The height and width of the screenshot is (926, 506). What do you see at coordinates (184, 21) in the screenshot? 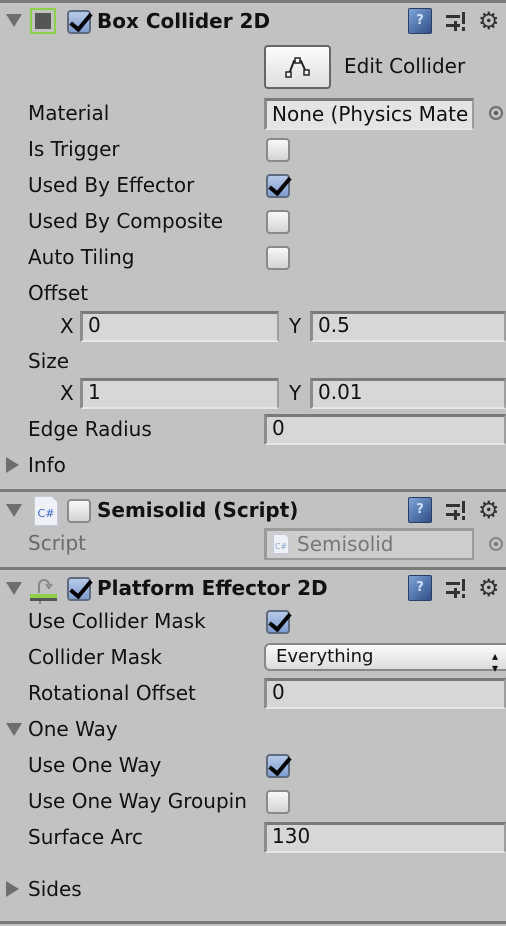
I see `component-title: Box Collider 2D` at bounding box center [184, 21].